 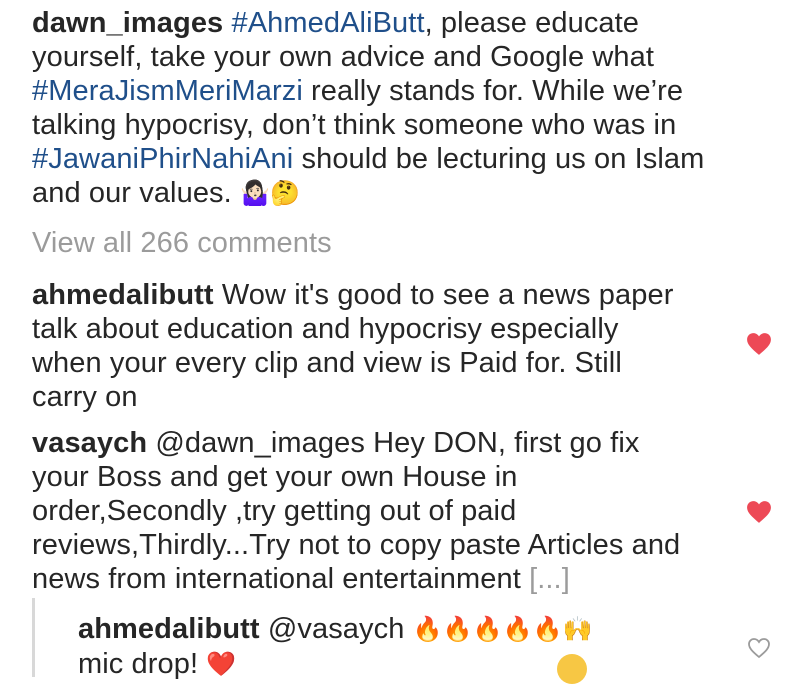 What do you see at coordinates (169, 629) in the screenshot?
I see `reply-username: ahmedalibutt` at bounding box center [169, 629].